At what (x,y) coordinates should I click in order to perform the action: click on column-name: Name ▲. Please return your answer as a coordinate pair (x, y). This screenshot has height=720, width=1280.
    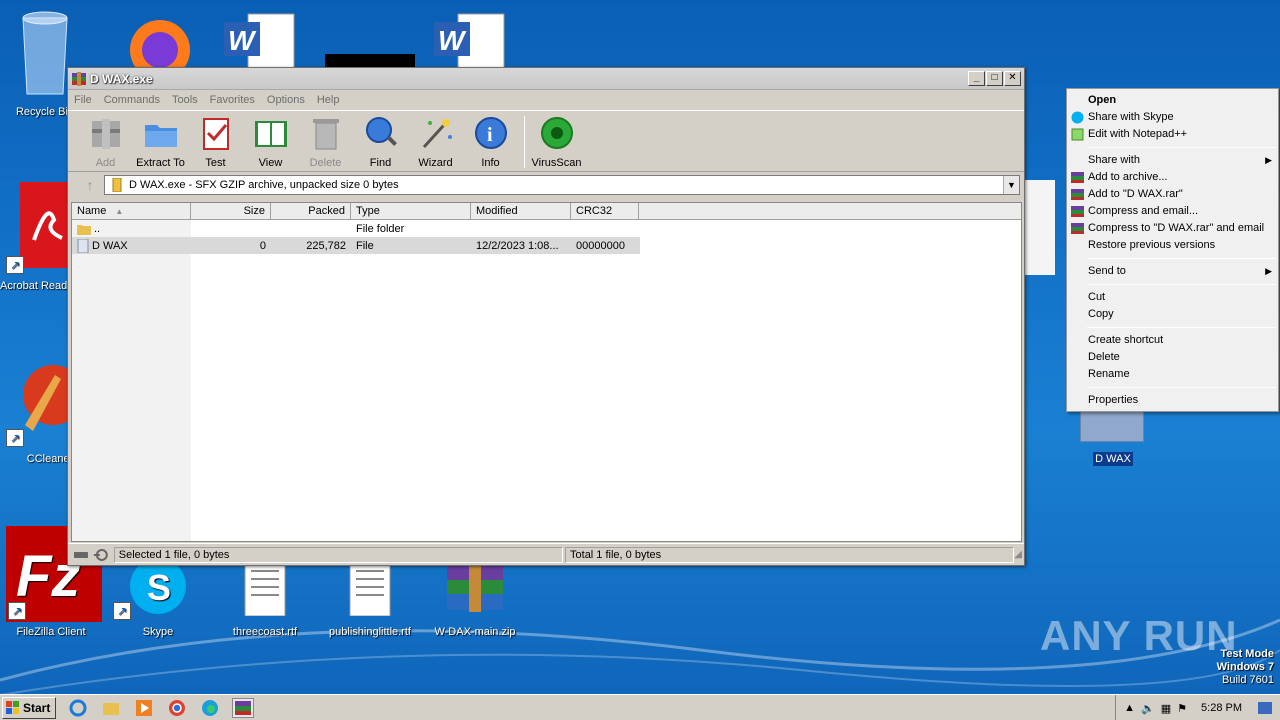
    Looking at the image, I should click on (131, 211).